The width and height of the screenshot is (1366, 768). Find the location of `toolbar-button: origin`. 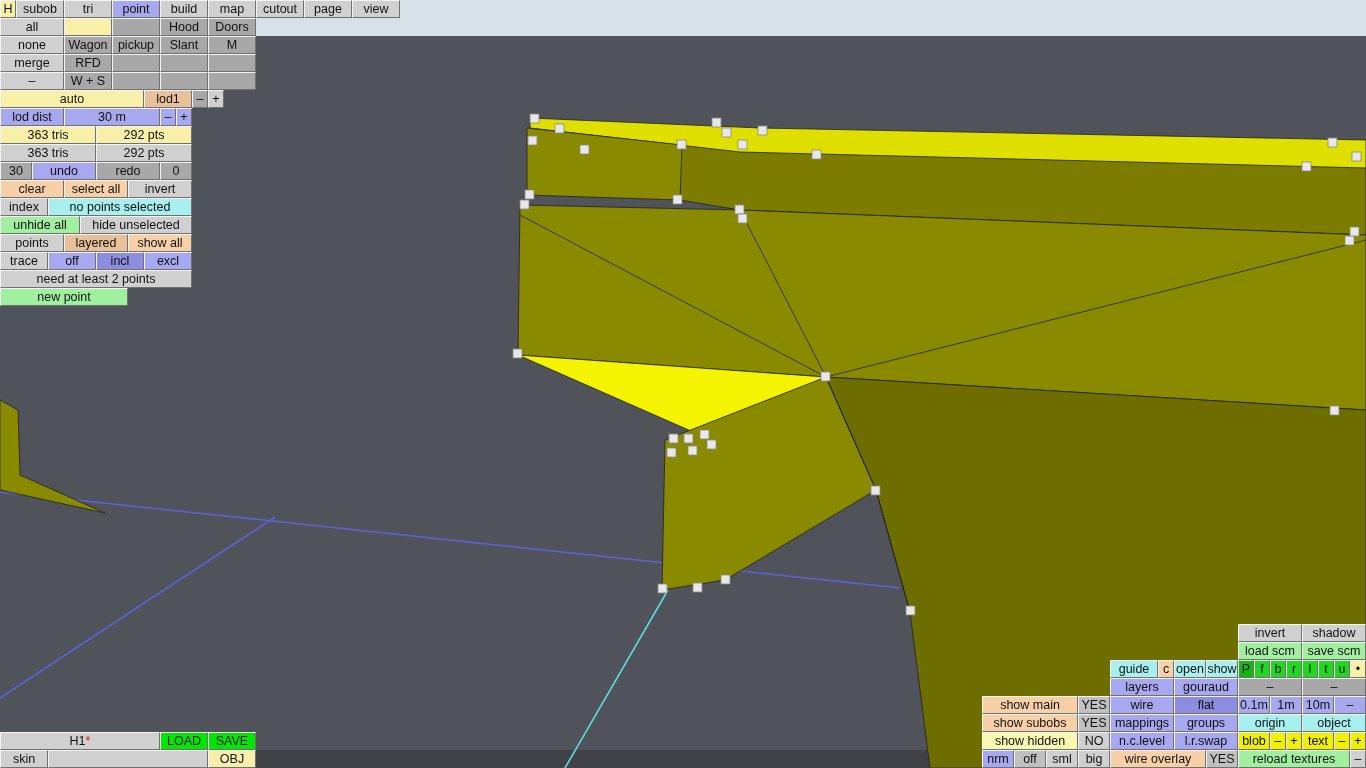

toolbar-button: origin is located at coordinates (1270, 723).